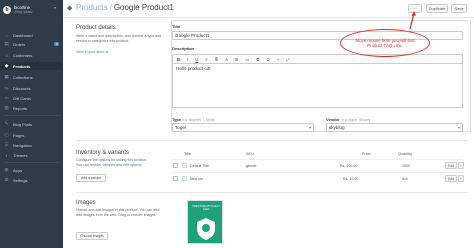  I want to click on reports-icon: ▥, so click(6, 107).